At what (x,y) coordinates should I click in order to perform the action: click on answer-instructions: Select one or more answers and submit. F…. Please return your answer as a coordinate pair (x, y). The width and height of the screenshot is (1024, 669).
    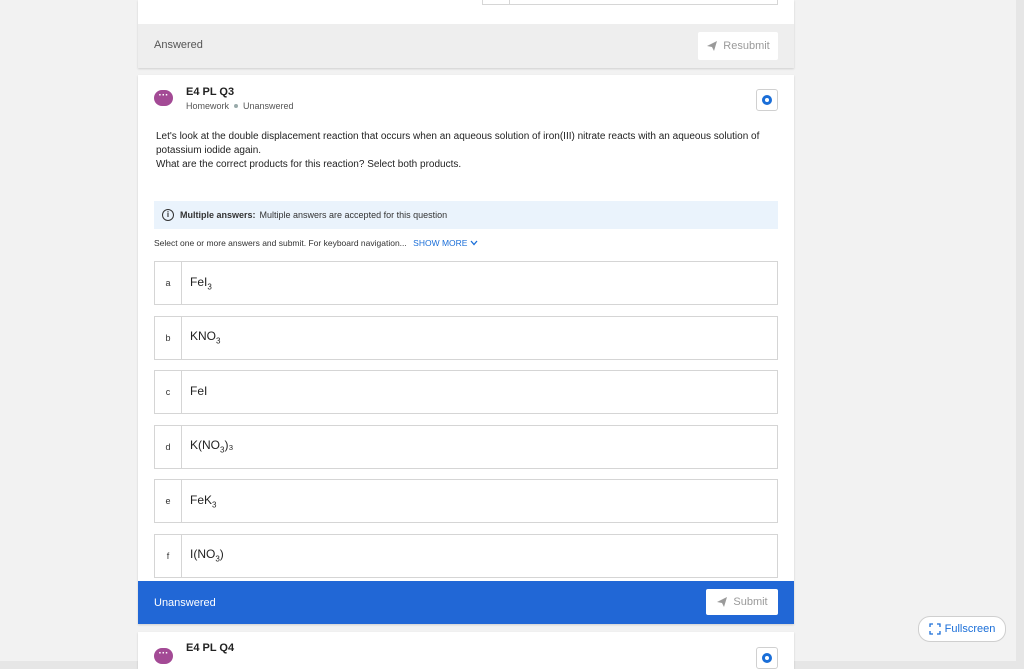
    Looking at the image, I should click on (316, 243).